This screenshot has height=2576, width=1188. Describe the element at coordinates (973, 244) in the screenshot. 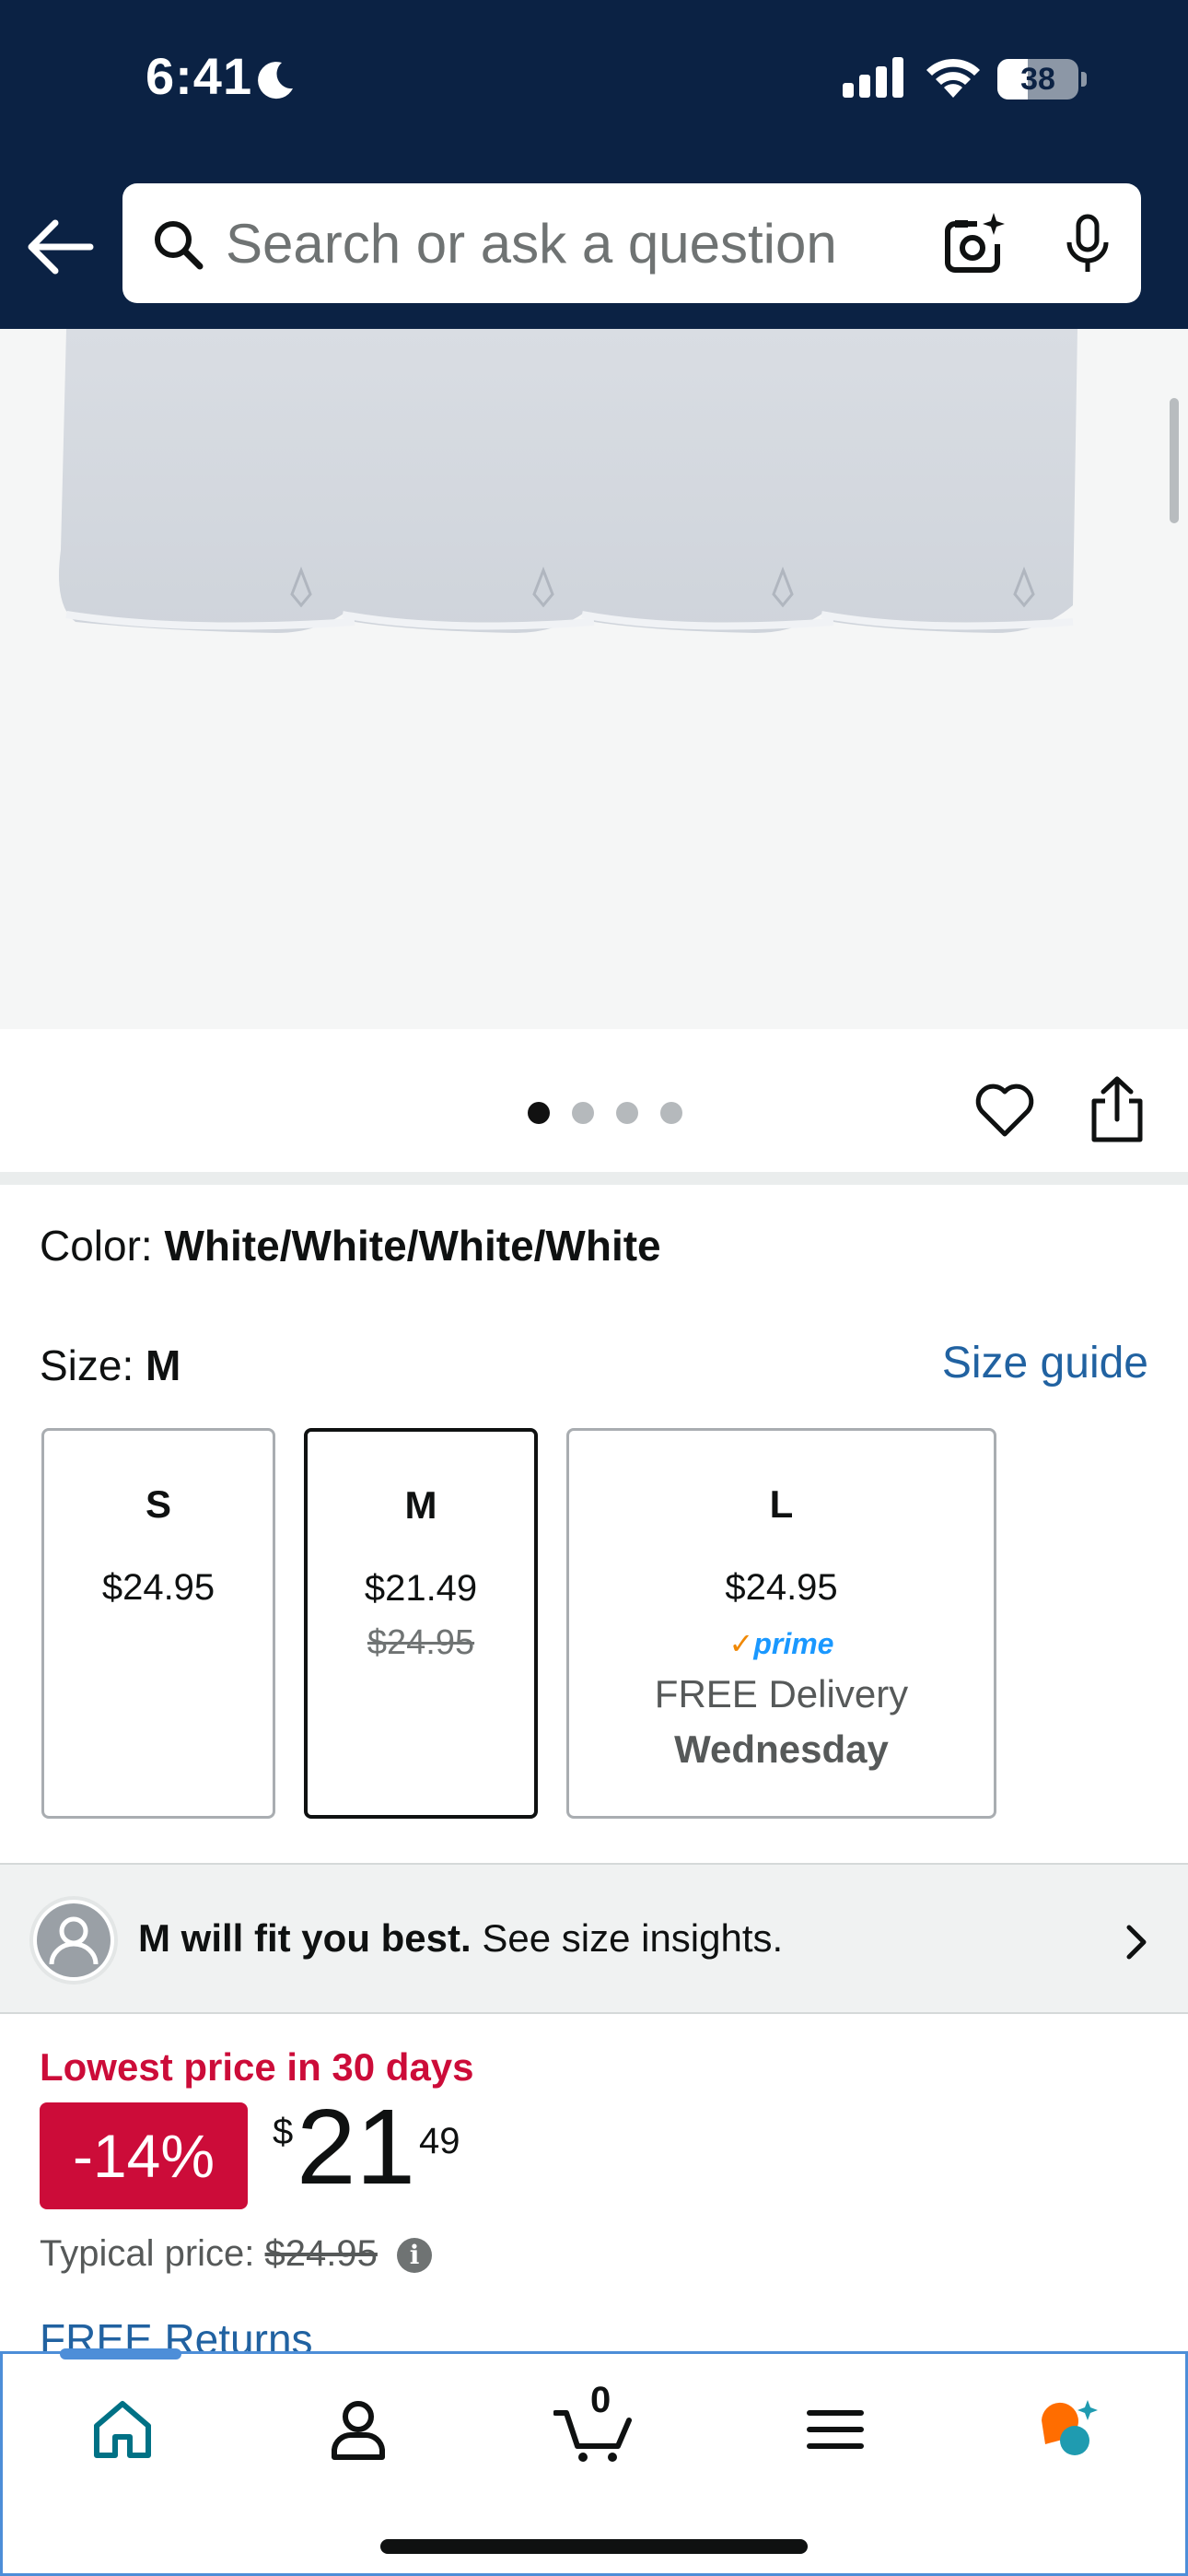

I see `camera-lens-icon` at that location.